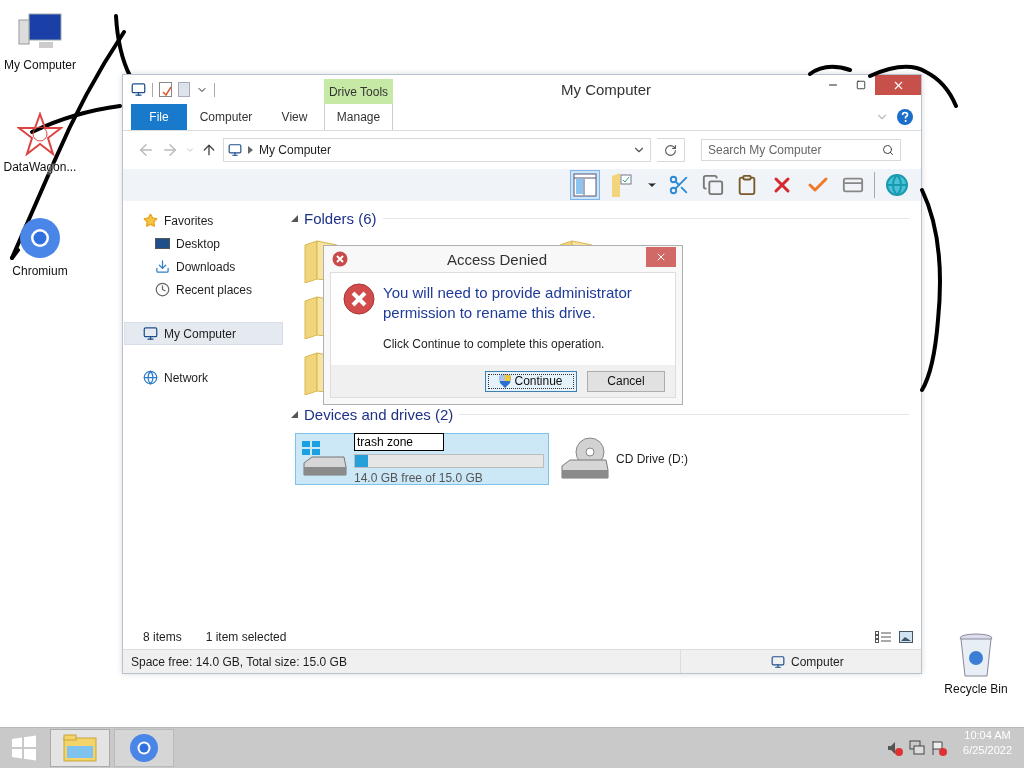 This screenshot has height=768, width=1024. I want to click on flag-icon, so click(939, 748).